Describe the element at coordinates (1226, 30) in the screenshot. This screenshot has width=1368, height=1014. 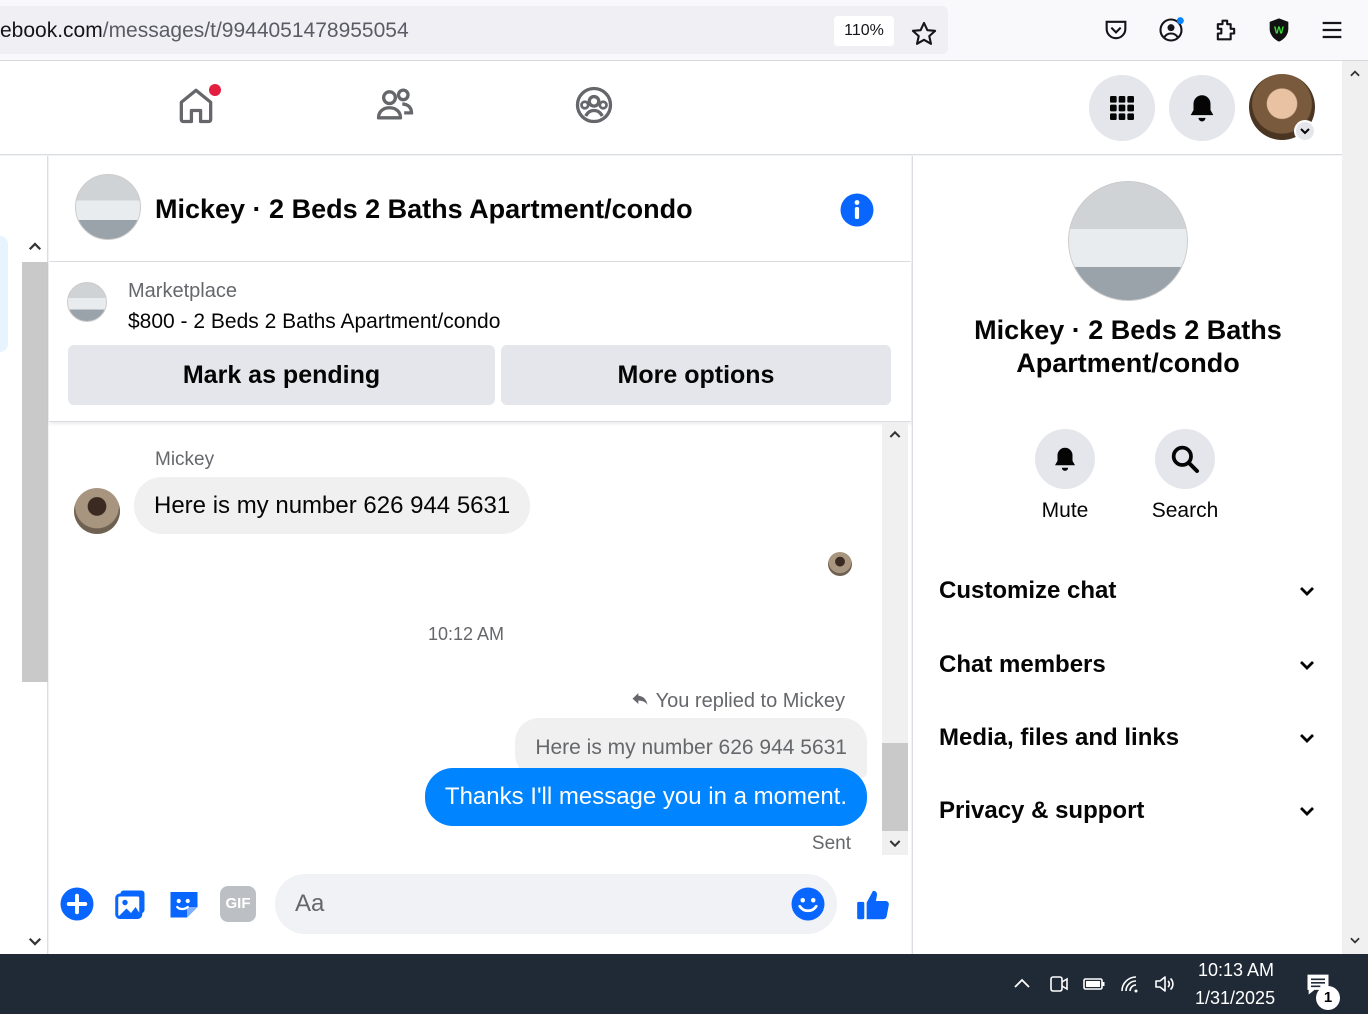
I see `extensions-icon` at that location.